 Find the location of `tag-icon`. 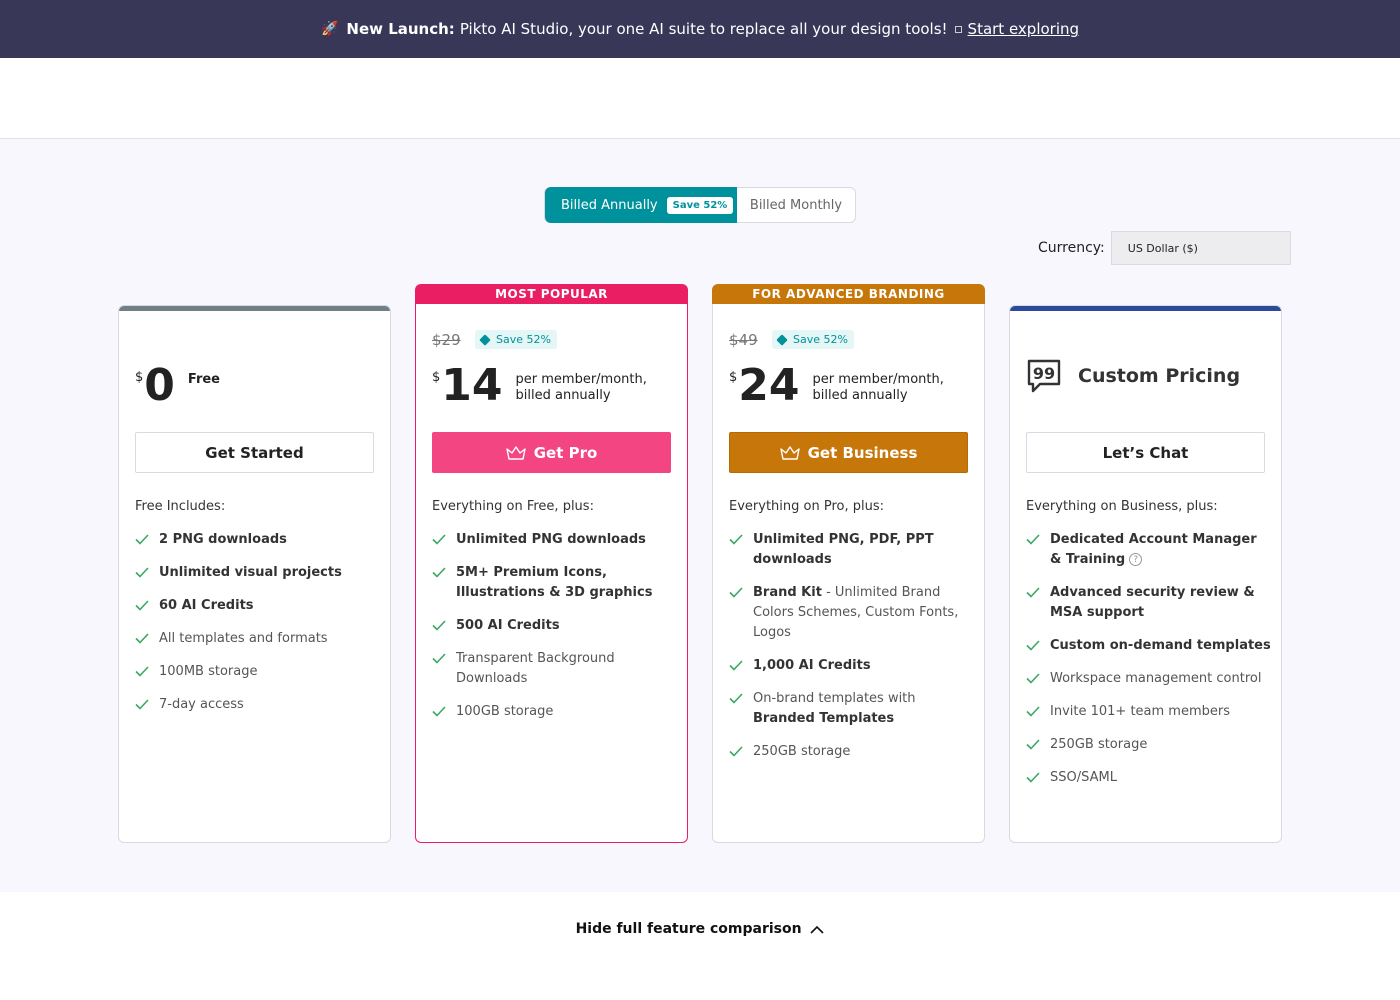

tag-icon is located at coordinates (782, 339).